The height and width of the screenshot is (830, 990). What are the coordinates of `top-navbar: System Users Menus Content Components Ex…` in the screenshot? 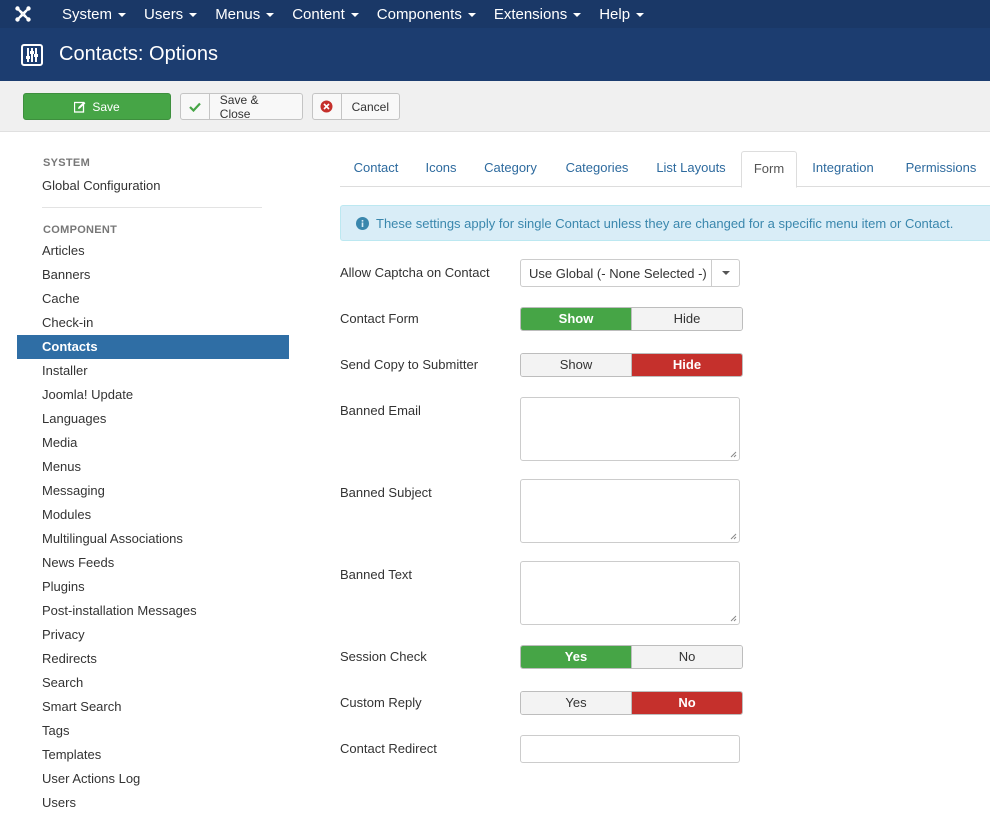 It's located at (495, 14).